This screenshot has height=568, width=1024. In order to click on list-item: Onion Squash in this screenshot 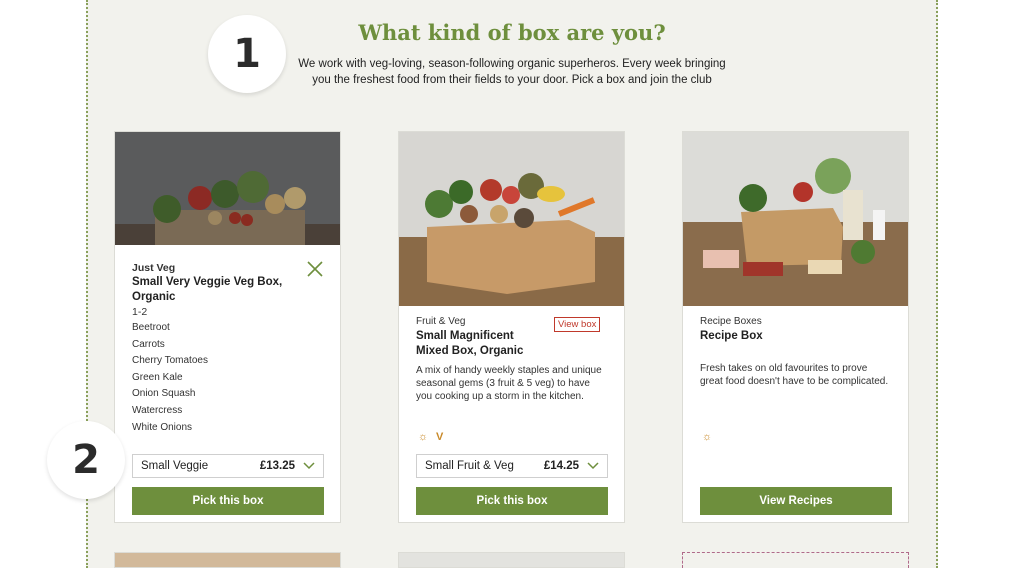, I will do `click(164, 394)`.